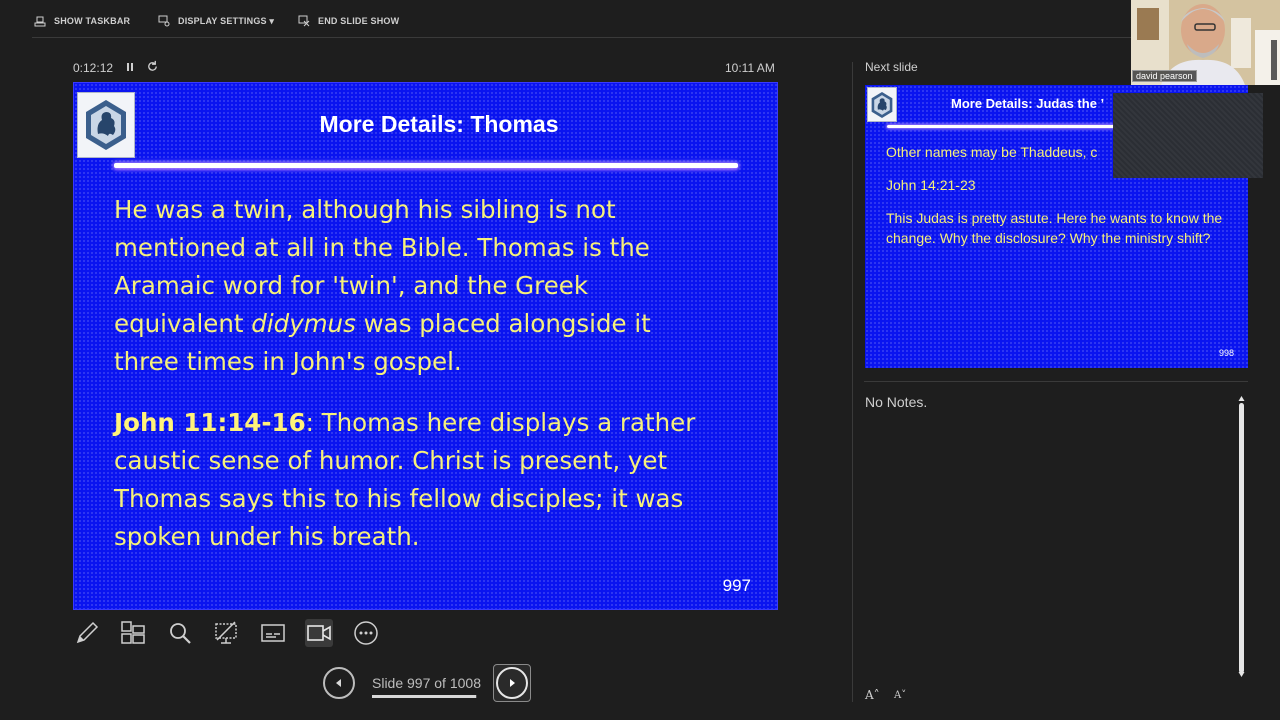  I want to click on end-slide-show-button: END SLIDE SHOW, so click(348, 21).